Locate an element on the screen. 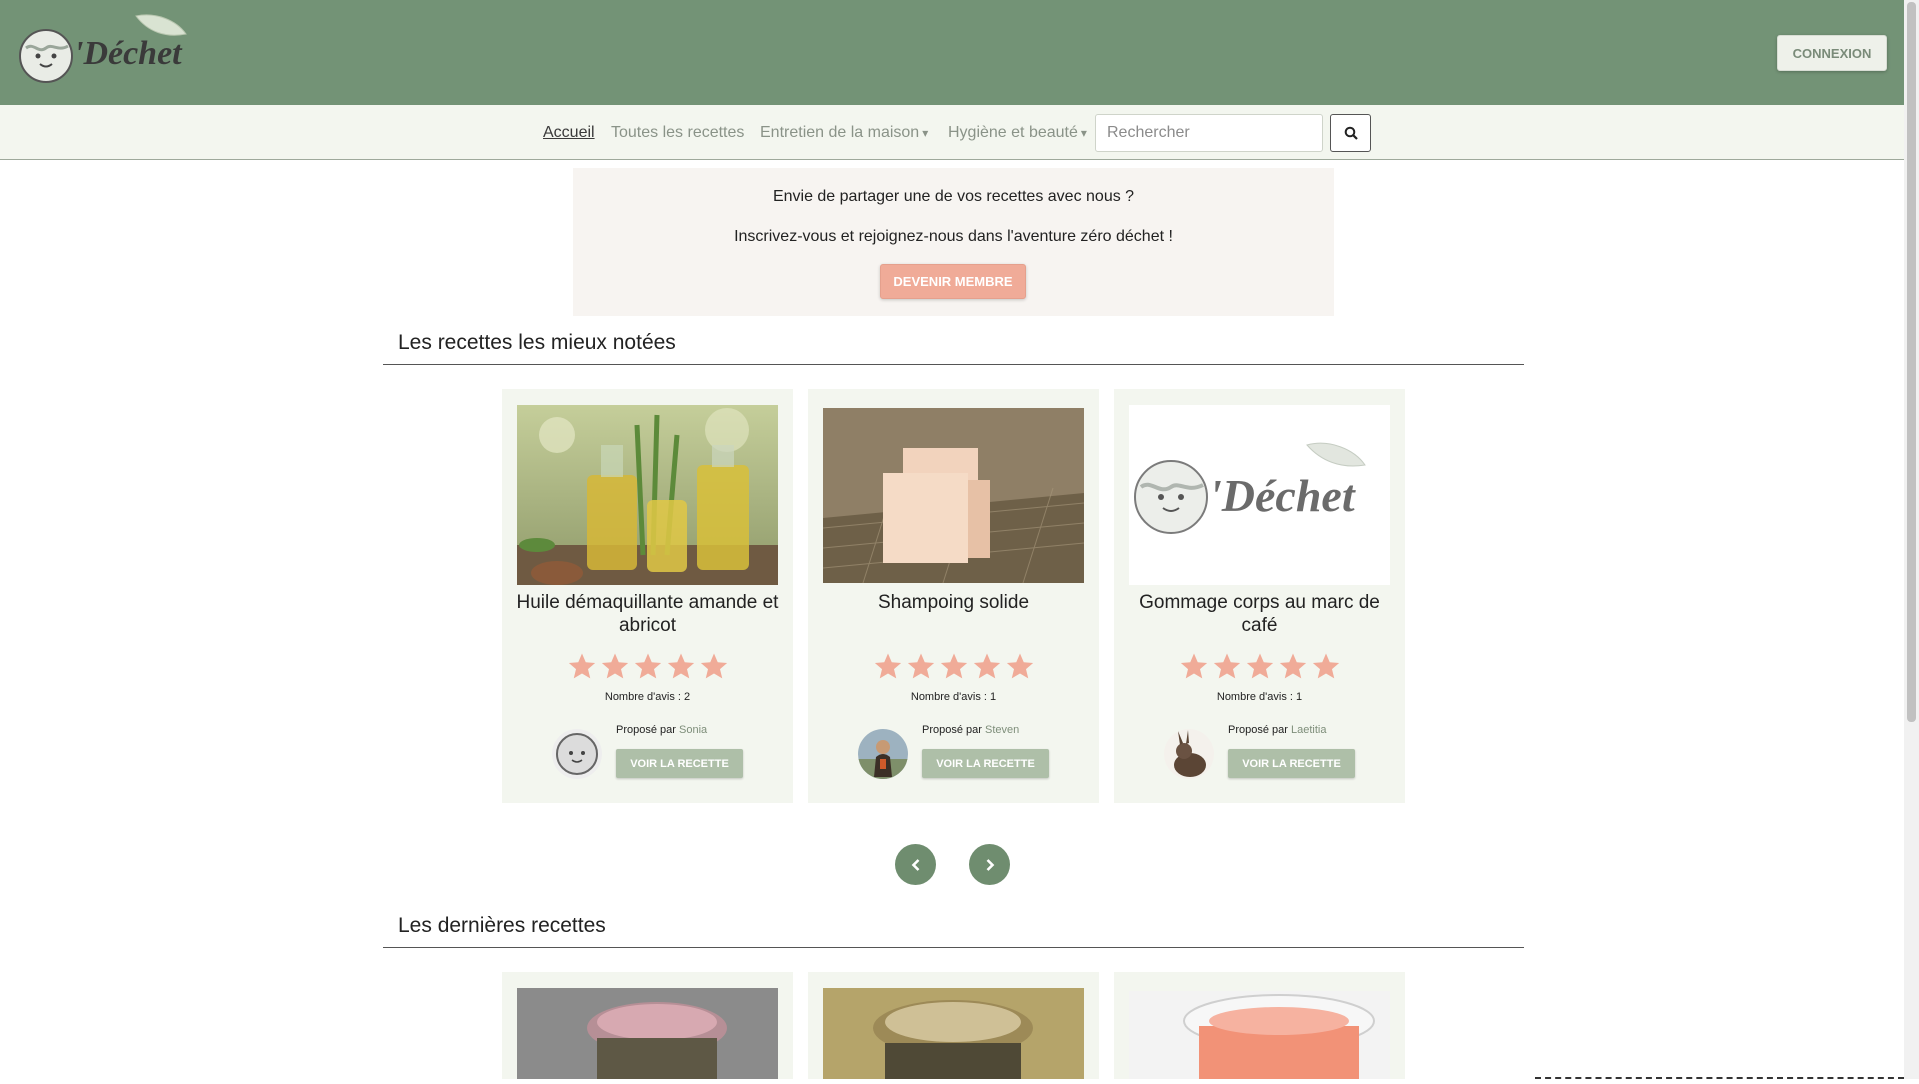  nav-item-label: Toutes les recettes is located at coordinates (678, 132).